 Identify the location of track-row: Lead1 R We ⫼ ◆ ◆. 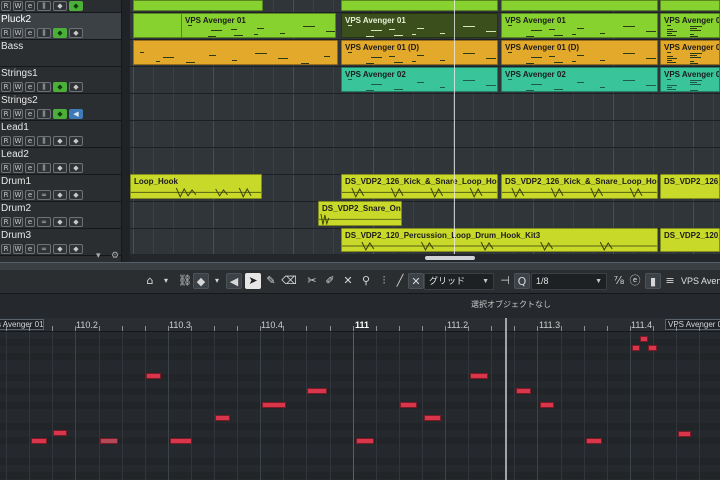
(60, 134).